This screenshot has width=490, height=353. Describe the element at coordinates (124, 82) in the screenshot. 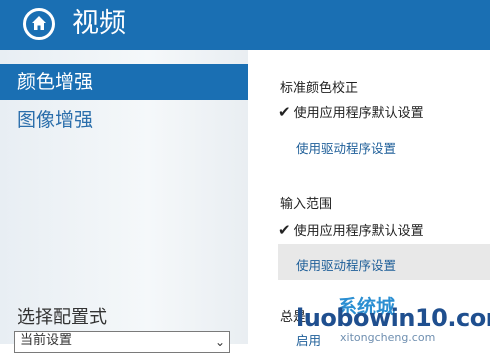

I see `sidebar-item-color-enhance: 颜色增强` at that location.